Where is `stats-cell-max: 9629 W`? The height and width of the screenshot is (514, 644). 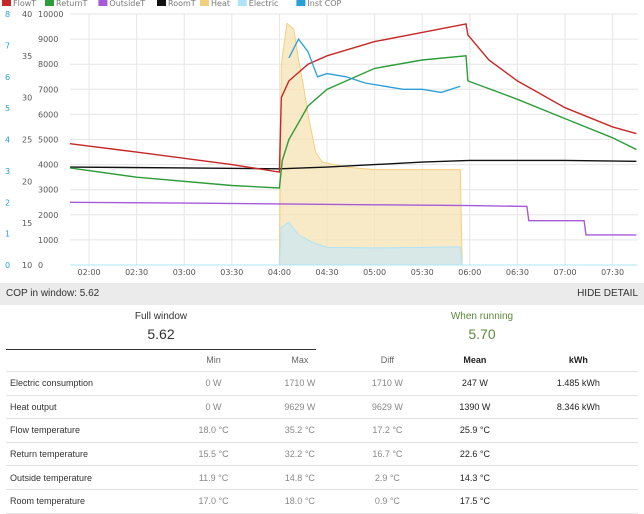
stats-cell-max: 9629 W is located at coordinates (300, 407).